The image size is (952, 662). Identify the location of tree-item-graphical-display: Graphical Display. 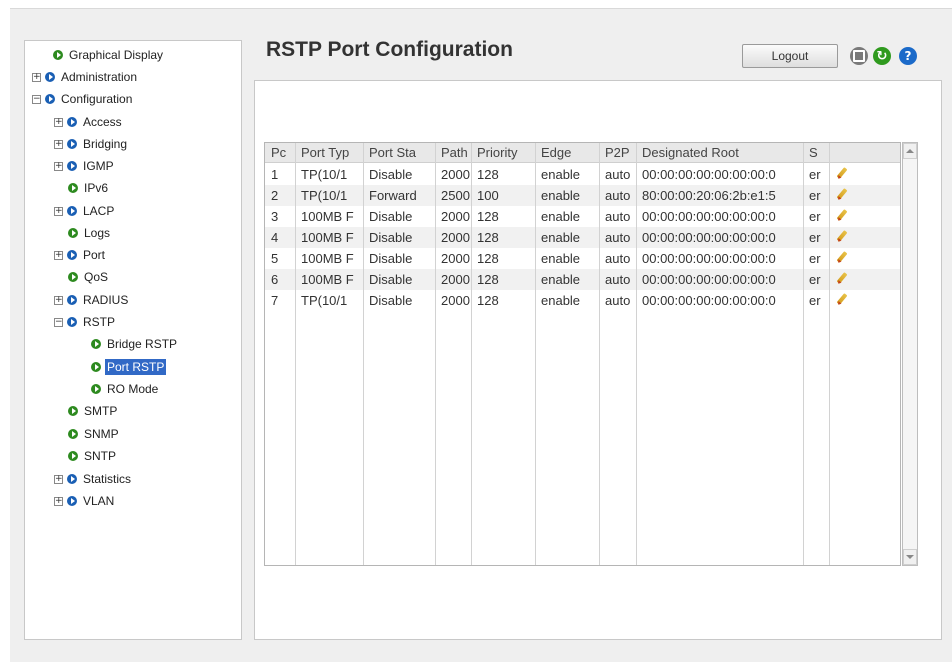
(109, 55).